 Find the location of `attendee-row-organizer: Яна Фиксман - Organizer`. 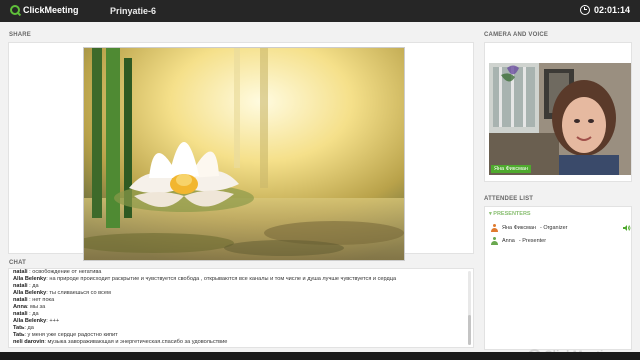

attendee-row-organizer: Яна Фиксман - Organizer is located at coordinates (561, 228).